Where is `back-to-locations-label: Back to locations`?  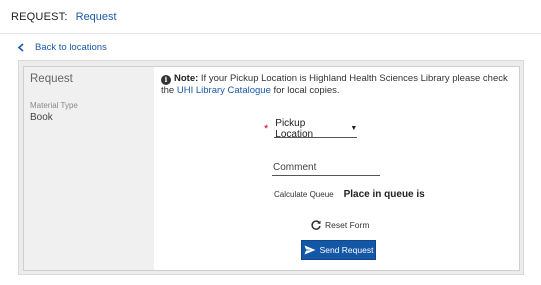
back-to-locations-label: Back to locations is located at coordinates (71, 47).